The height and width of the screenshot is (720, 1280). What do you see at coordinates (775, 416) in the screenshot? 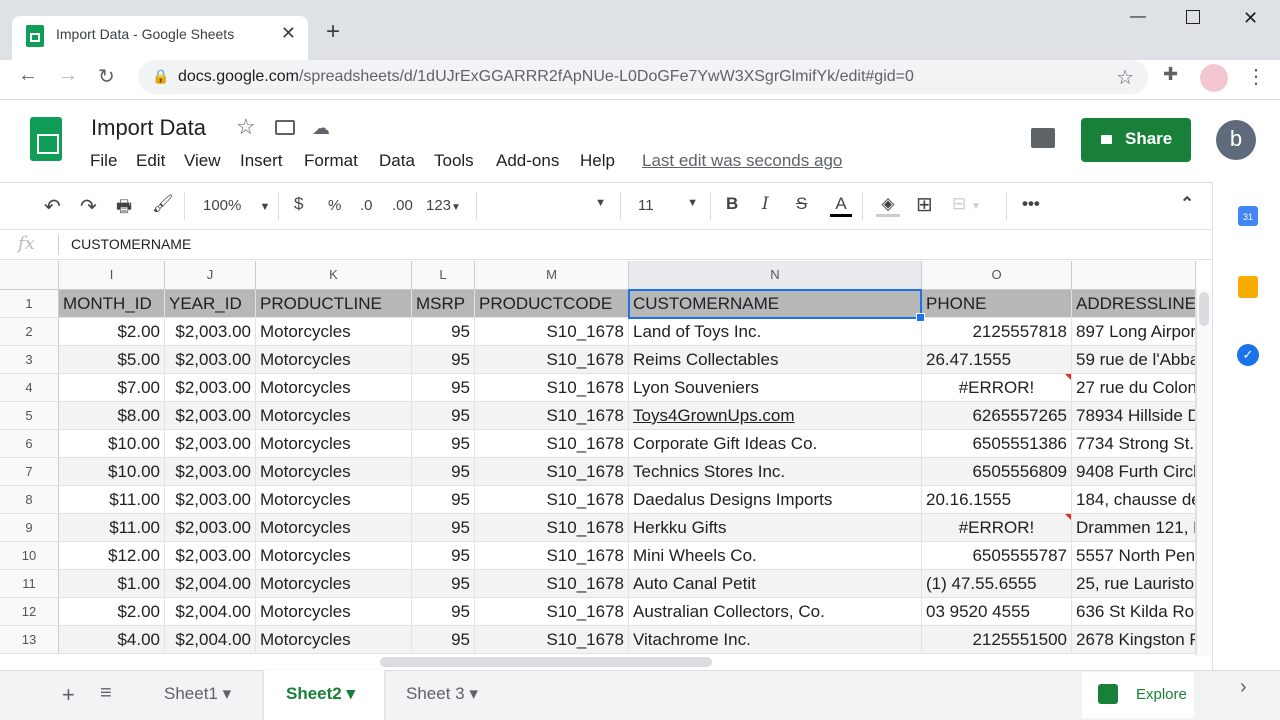
I see `table-cell: Toys4GrownUps.com` at bounding box center [775, 416].